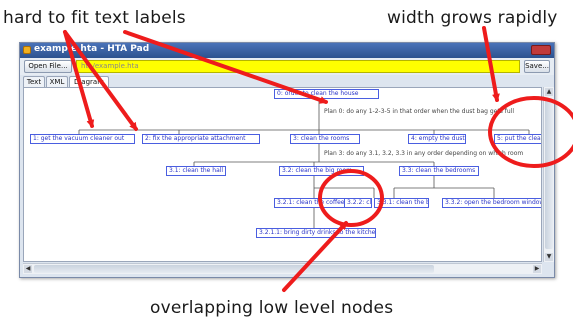 This screenshot has width=573, height=325. Describe the element at coordinates (27, 50) in the screenshot. I see `app-icon` at that location.